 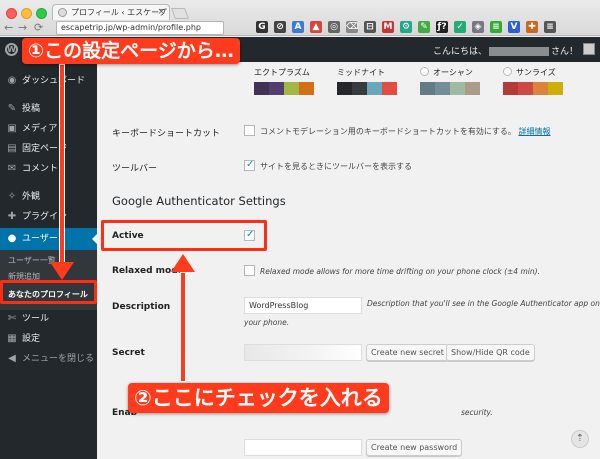 I want to click on create-new-password-button: Create new password, so click(x=414, y=447).